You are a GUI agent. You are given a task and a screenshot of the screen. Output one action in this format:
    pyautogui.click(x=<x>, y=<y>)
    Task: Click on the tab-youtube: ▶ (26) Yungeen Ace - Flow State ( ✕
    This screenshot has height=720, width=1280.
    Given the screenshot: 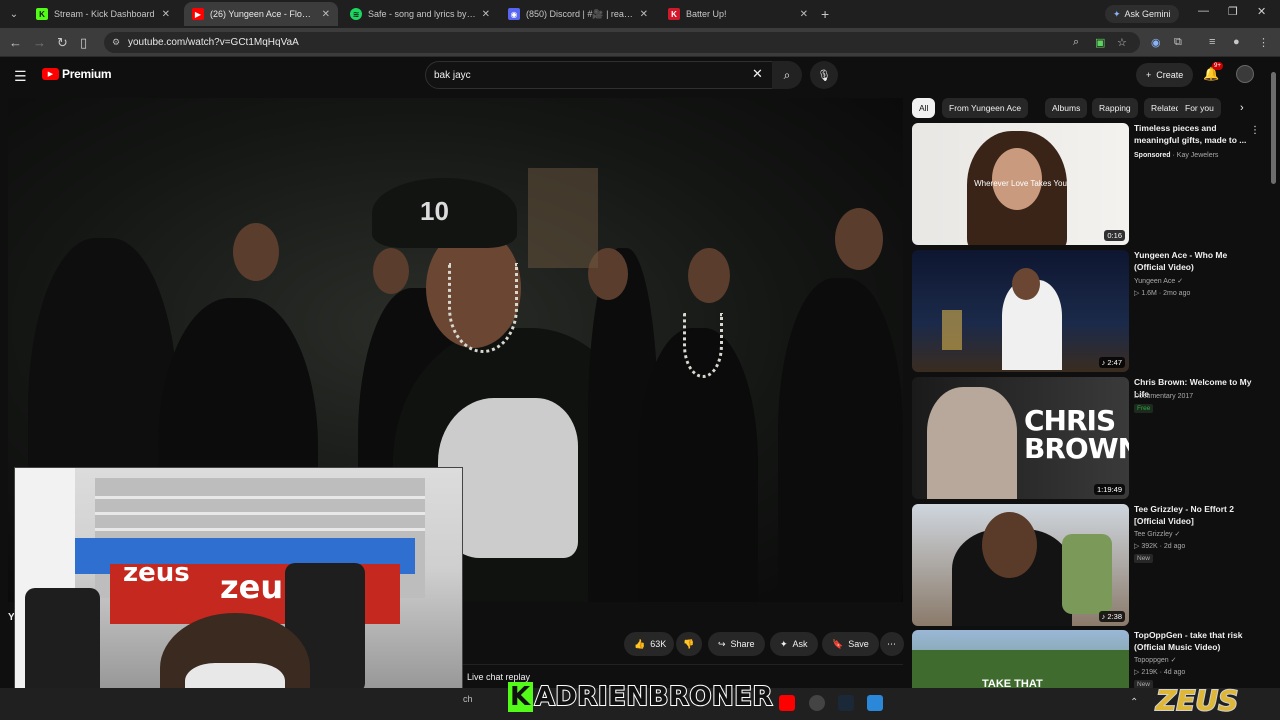 What is the action you would take?
    pyautogui.click(x=261, y=14)
    